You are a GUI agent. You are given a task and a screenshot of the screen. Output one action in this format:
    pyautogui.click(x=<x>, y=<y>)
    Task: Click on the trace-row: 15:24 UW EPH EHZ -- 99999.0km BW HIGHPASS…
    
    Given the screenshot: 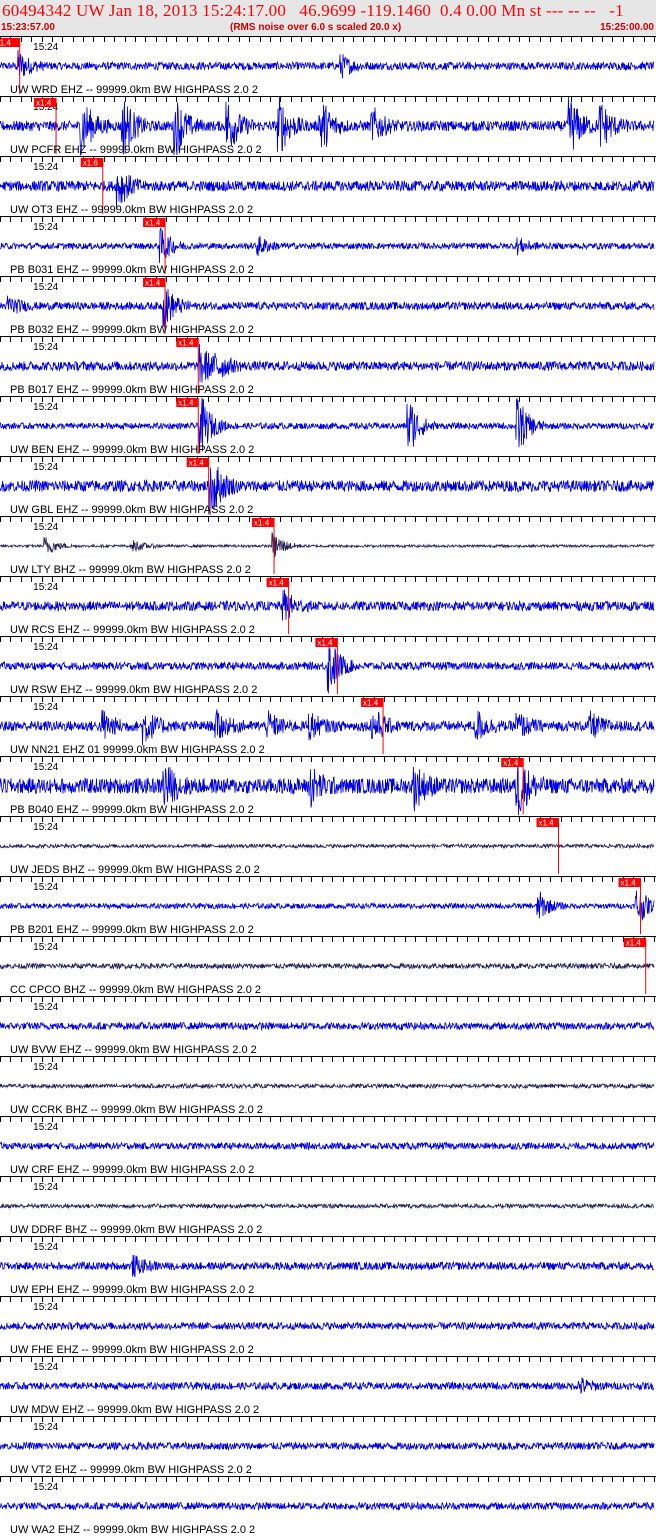 What is the action you would take?
    pyautogui.click(x=328, y=1266)
    